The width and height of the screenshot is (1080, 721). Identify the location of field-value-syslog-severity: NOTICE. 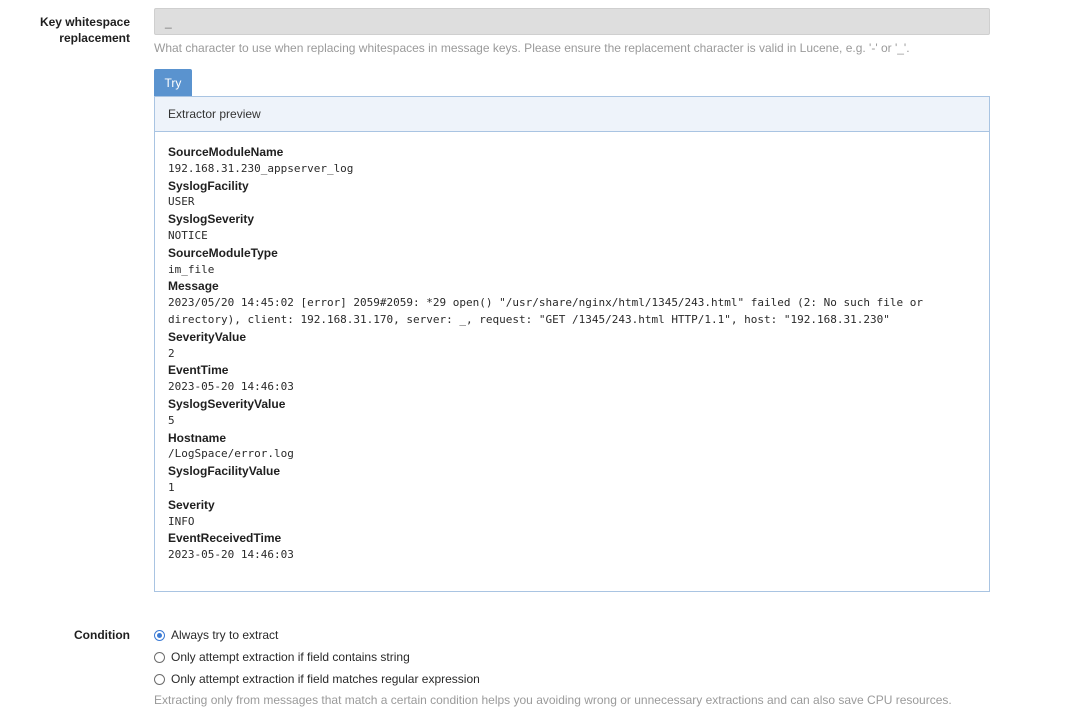
(188, 235).